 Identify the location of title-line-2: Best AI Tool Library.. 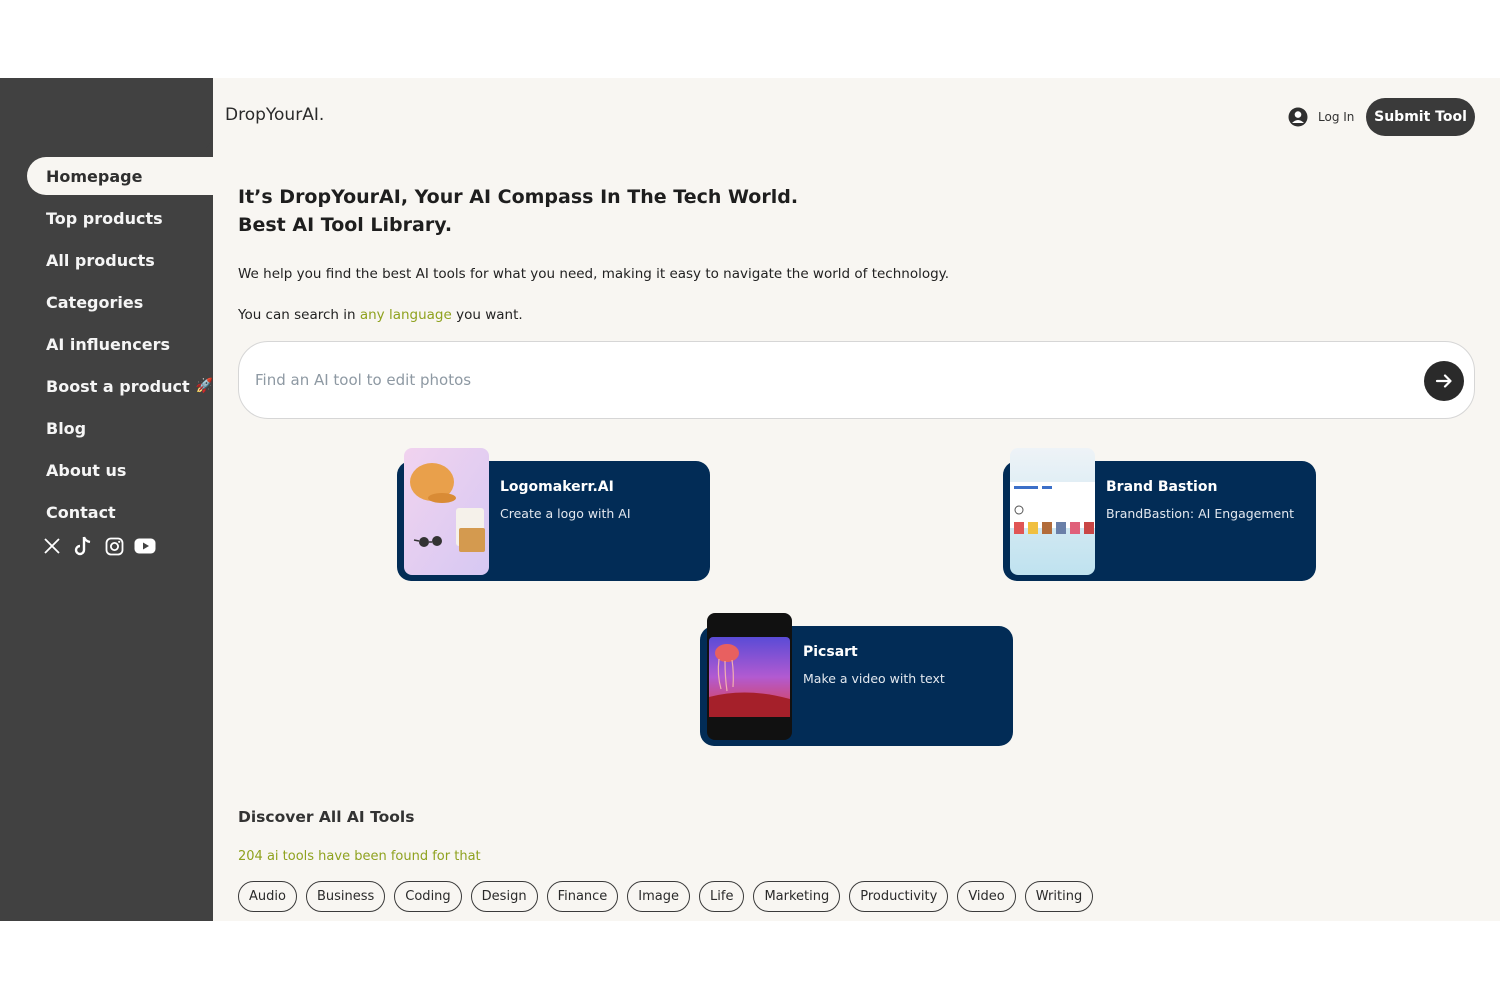
(345, 225).